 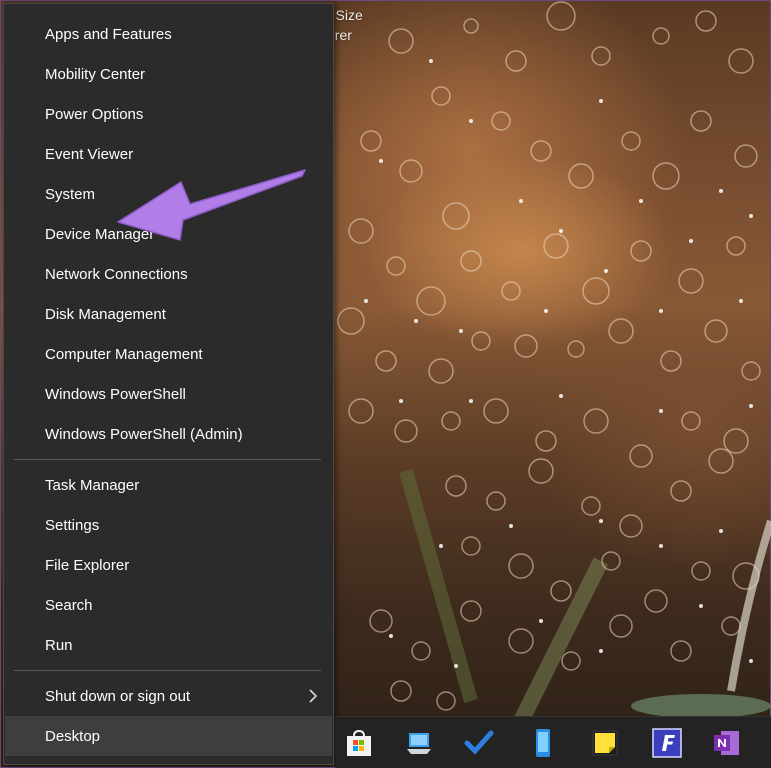 What do you see at coordinates (313, 696) in the screenshot?
I see `chevron-right-icon` at bounding box center [313, 696].